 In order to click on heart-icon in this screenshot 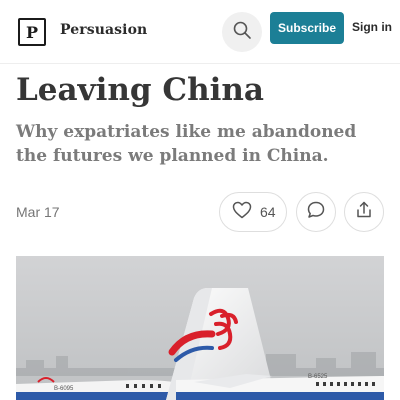, I will do `click(242, 212)`.